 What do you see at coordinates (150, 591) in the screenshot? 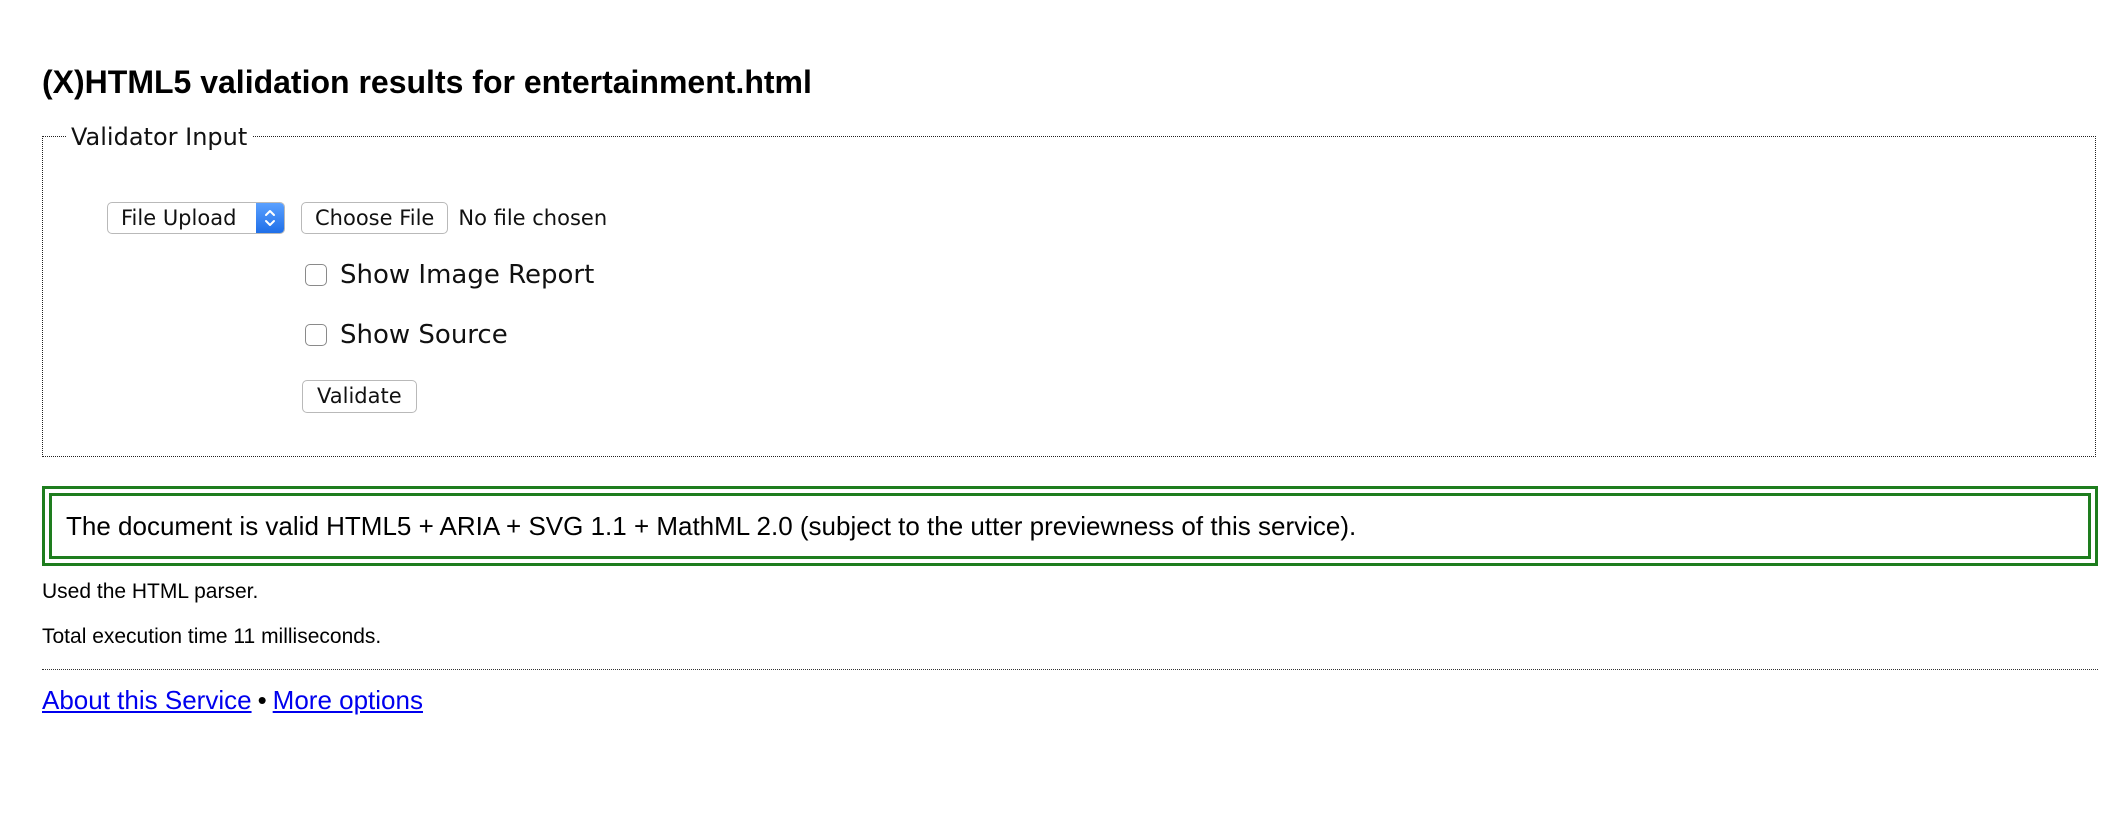
I see `parser-info: Used the HTML parser.` at bounding box center [150, 591].